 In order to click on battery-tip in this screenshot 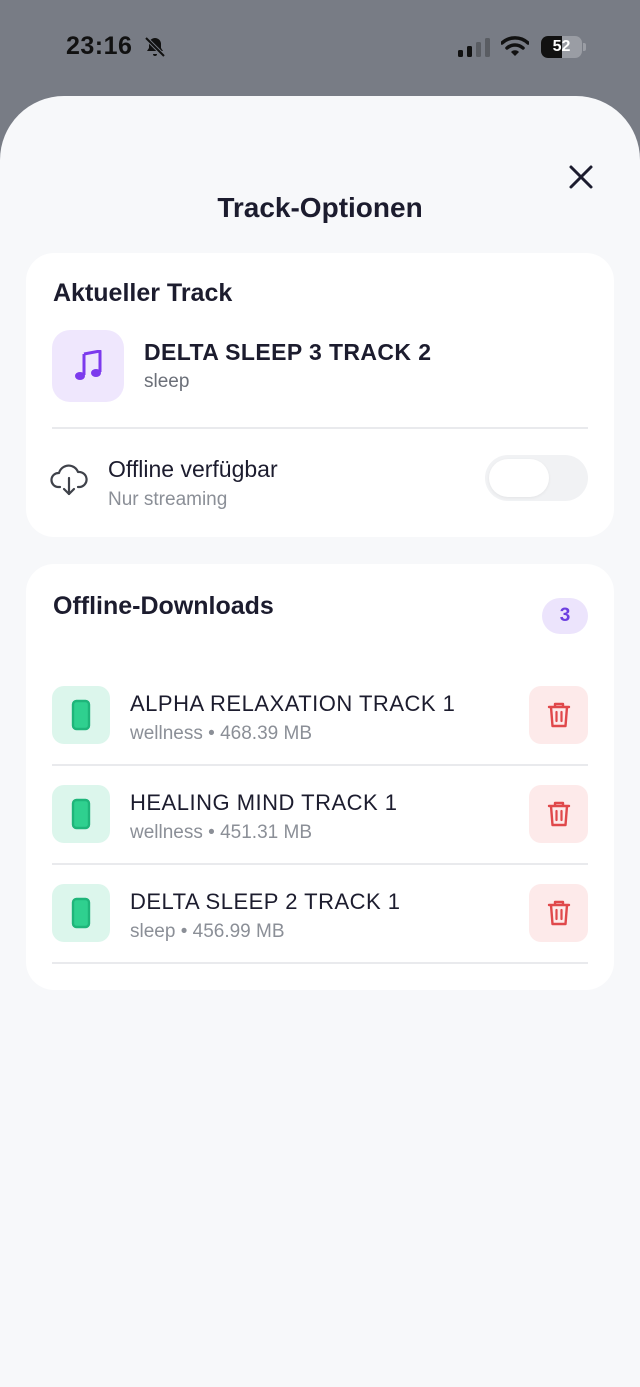, I will do `click(584, 47)`.